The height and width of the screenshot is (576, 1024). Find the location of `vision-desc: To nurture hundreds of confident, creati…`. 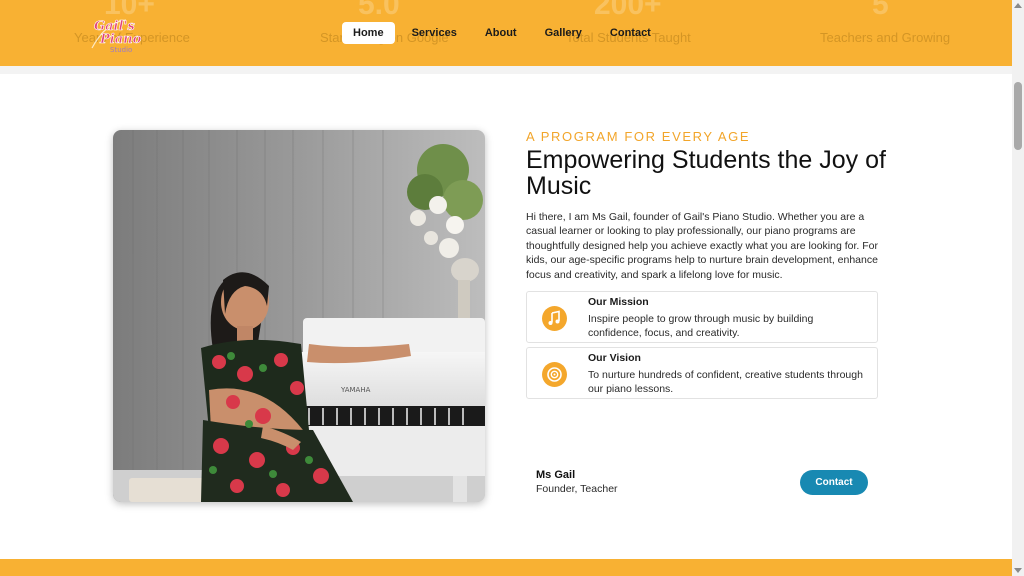

vision-desc: To nurture hundreds of confident, creati… is located at coordinates (725, 382).